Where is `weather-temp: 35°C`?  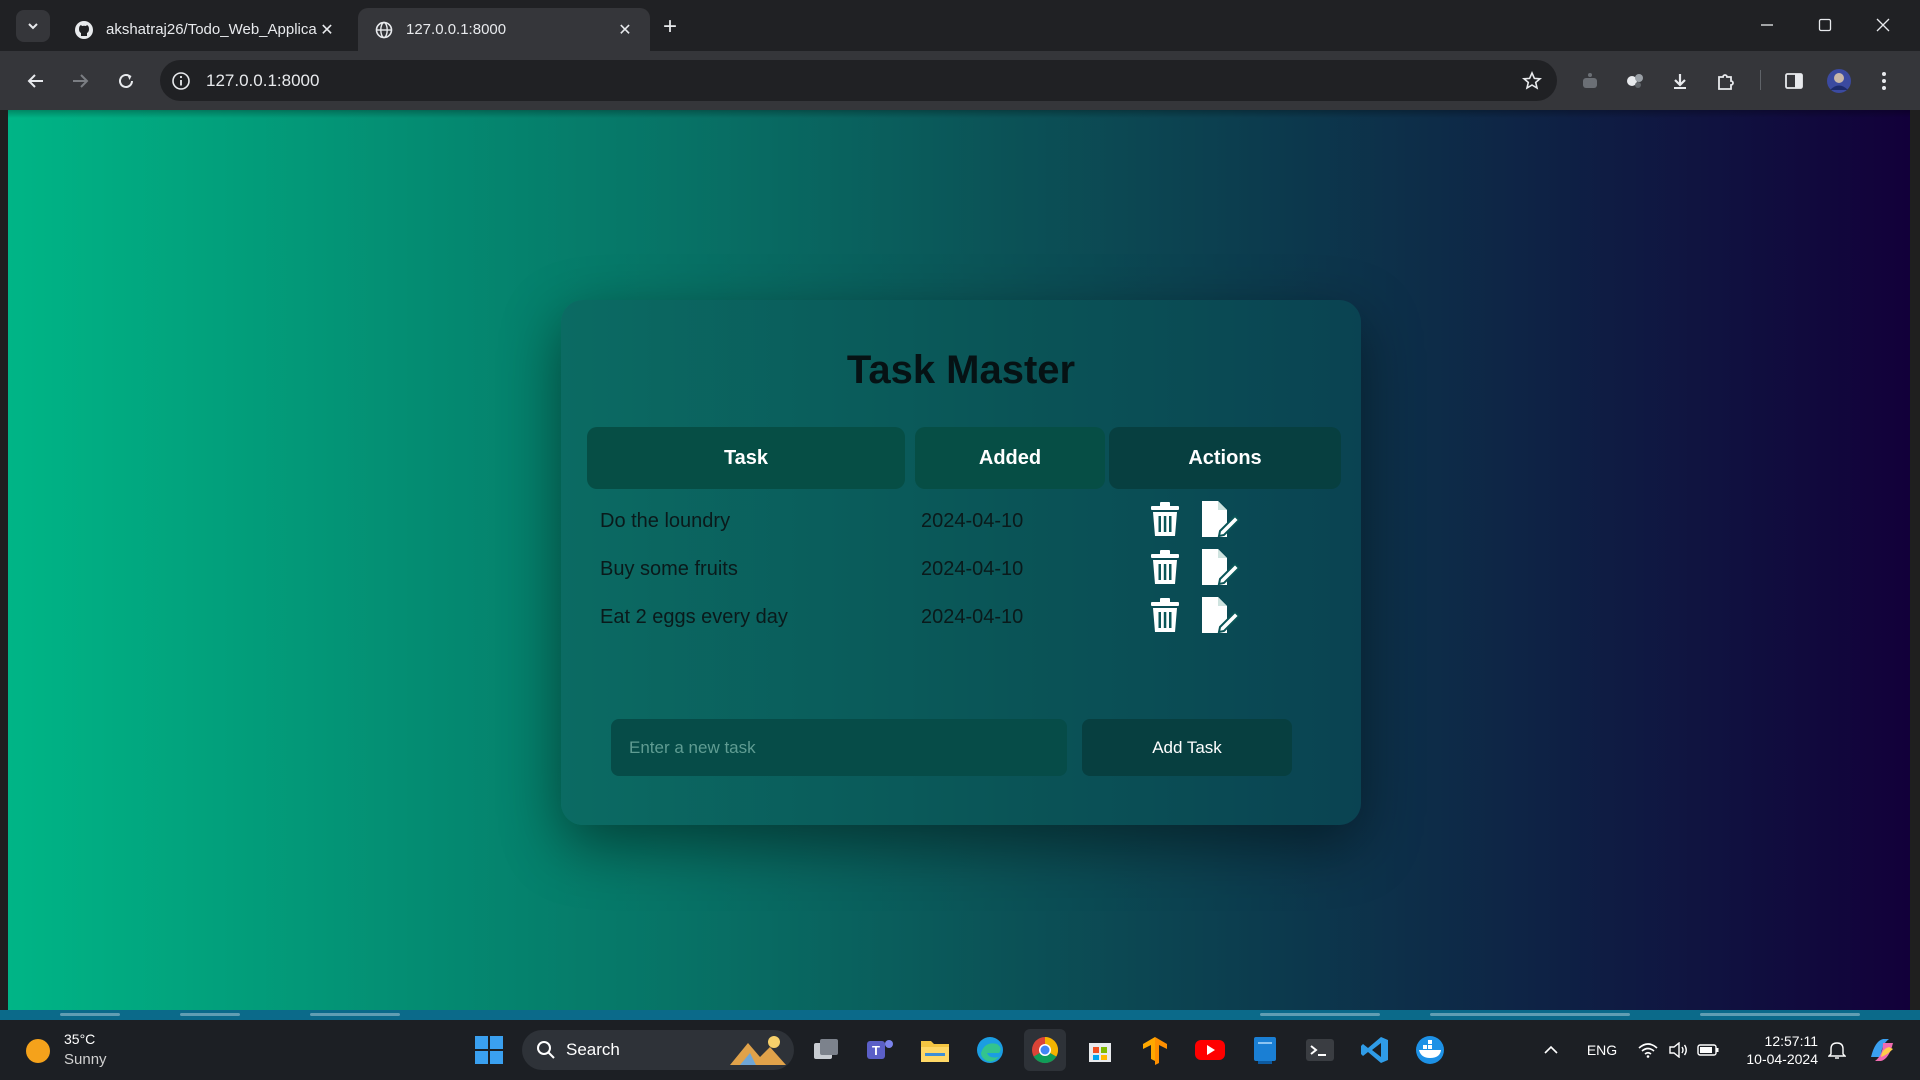 weather-temp: 35°C is located at coordinates (80, 1039).